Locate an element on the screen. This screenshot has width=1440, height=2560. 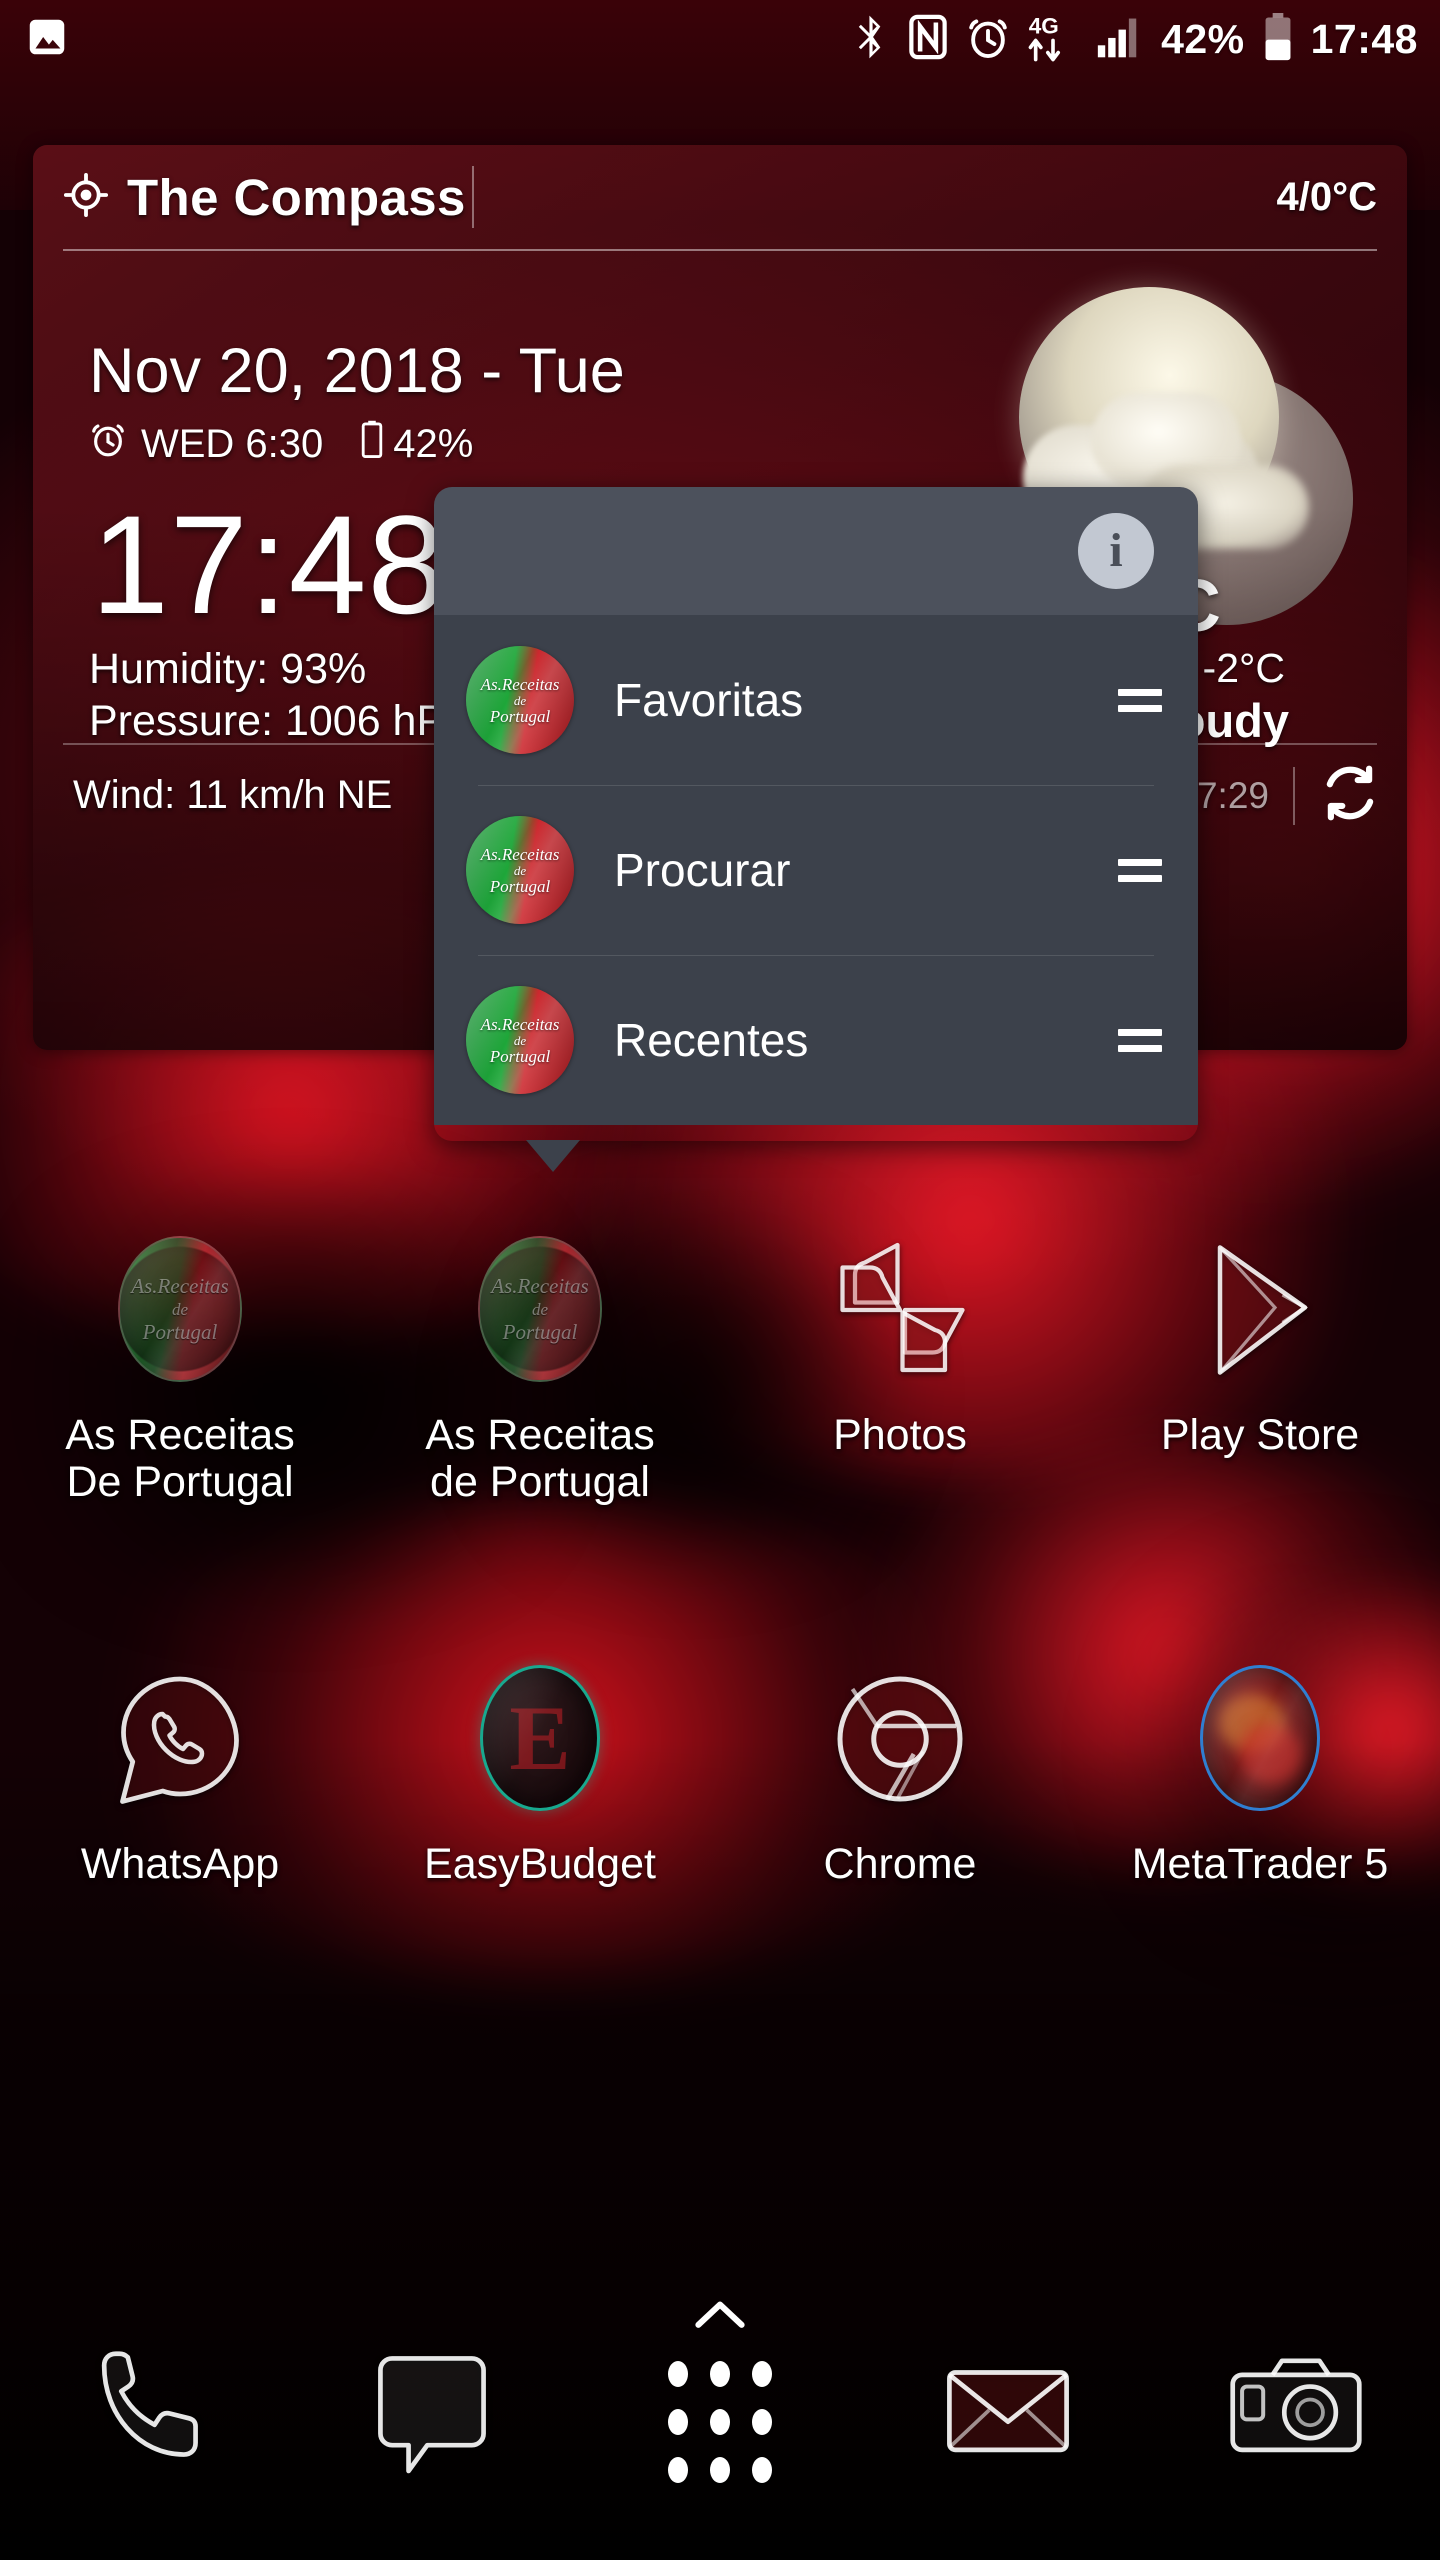
dock-messages is located at coordinates (432, 2410).